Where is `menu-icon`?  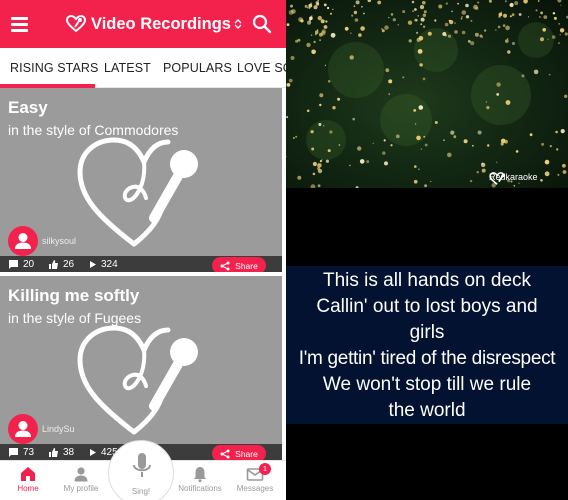 menu-icon is located at coordinates (20, 24).